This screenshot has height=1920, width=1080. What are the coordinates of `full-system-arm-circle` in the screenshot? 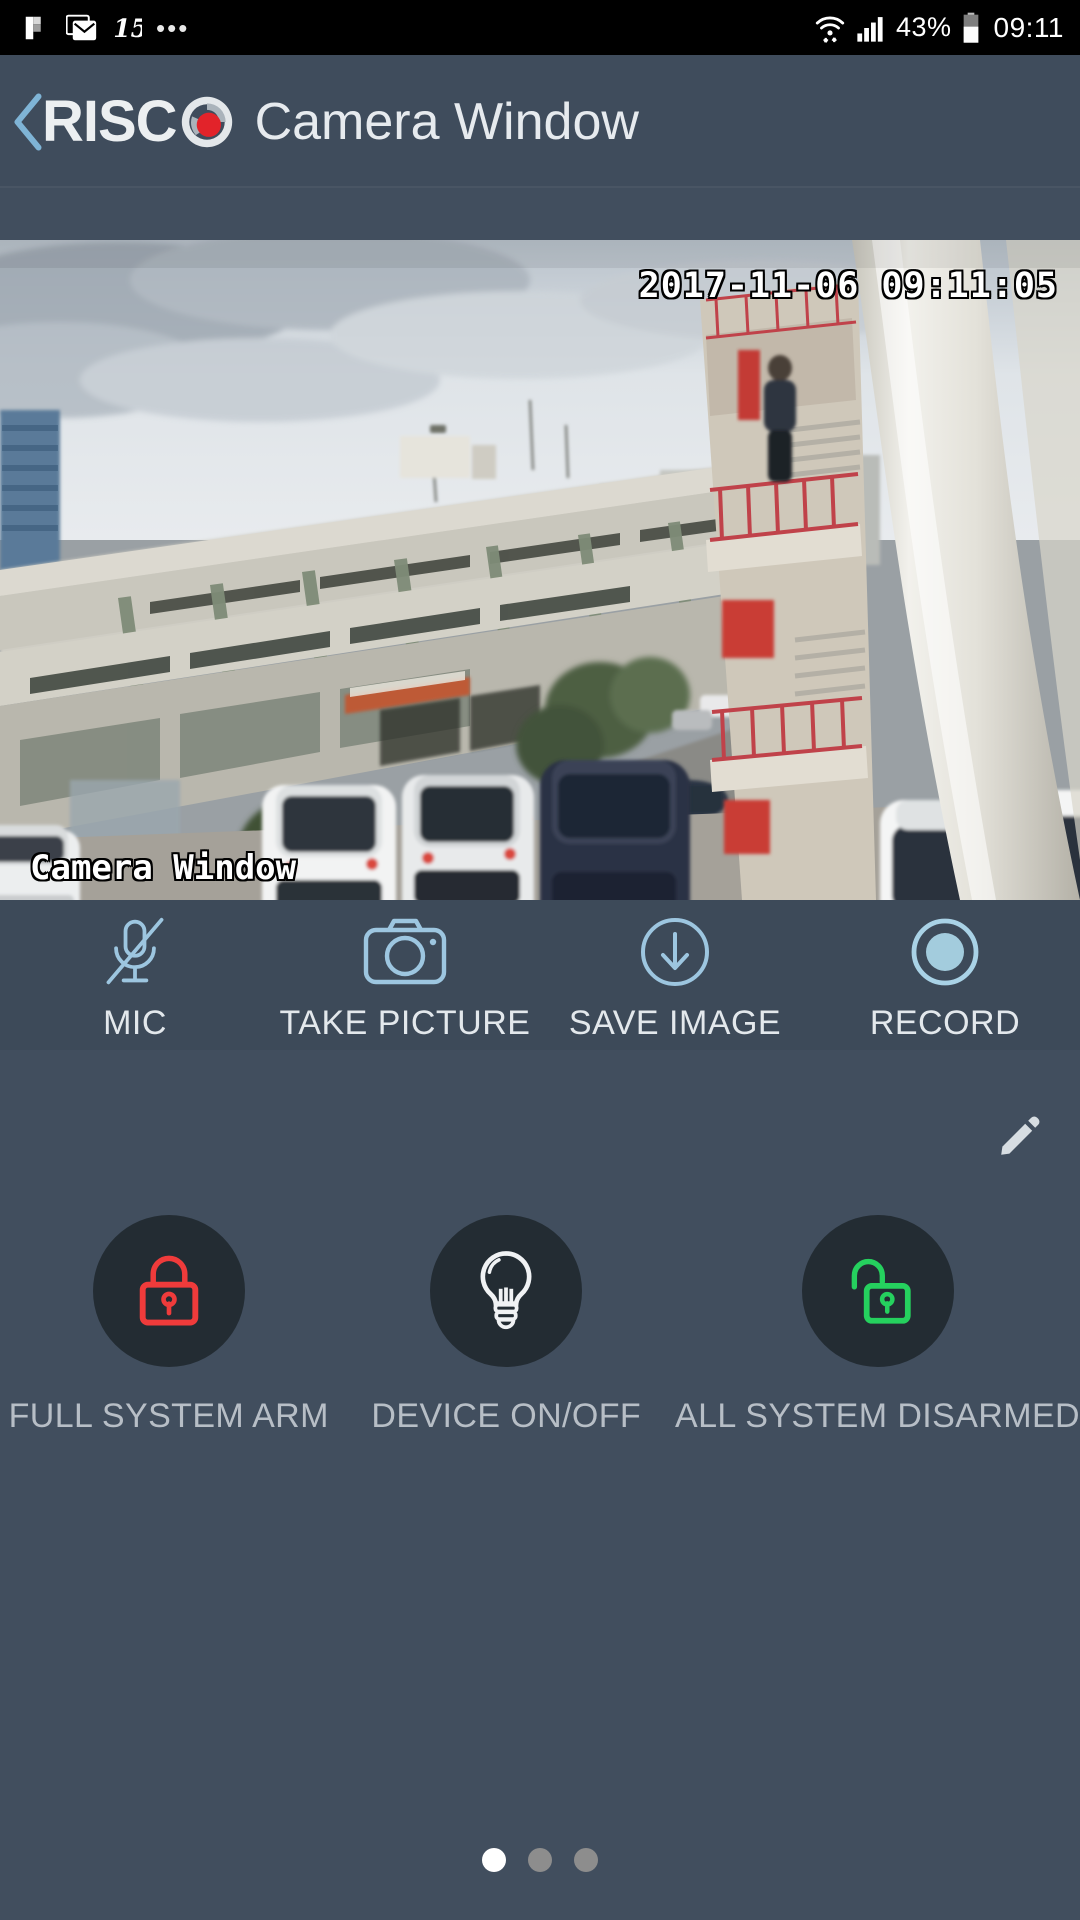 It's located at (168, 1291).